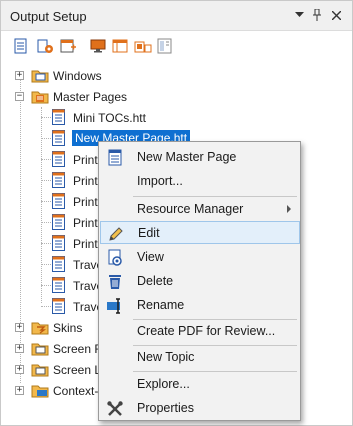  What do you see at coordinates (166, 357) in the screenshot?
I see `menu-item-label: New Topic` at bounding box center [166, 357].